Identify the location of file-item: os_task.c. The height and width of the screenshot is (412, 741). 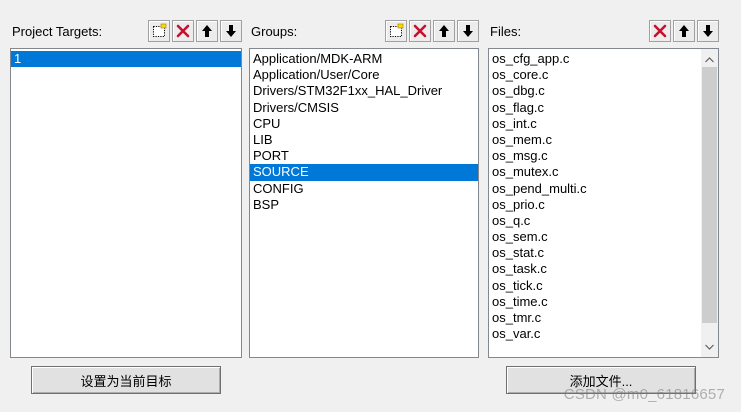
(603, 269).